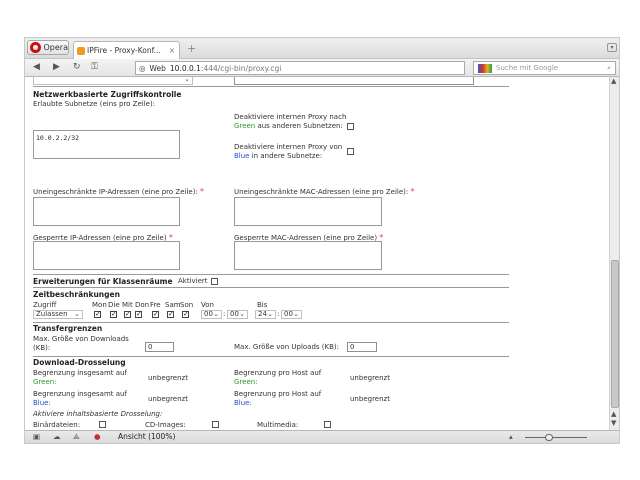 Image resolution: width=640 pixels, height=480 pixels. I want to click on zoom-out-icon: ▴, so click(511, 436).